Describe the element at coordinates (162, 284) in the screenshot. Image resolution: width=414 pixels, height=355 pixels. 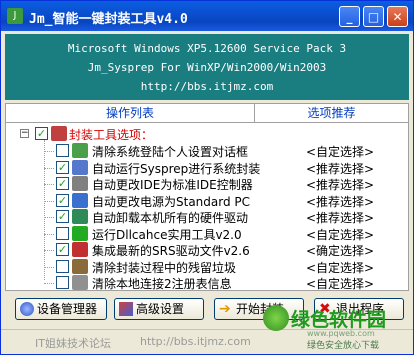
I see `option-label: 清除本地连接2注册表信息` at that location.